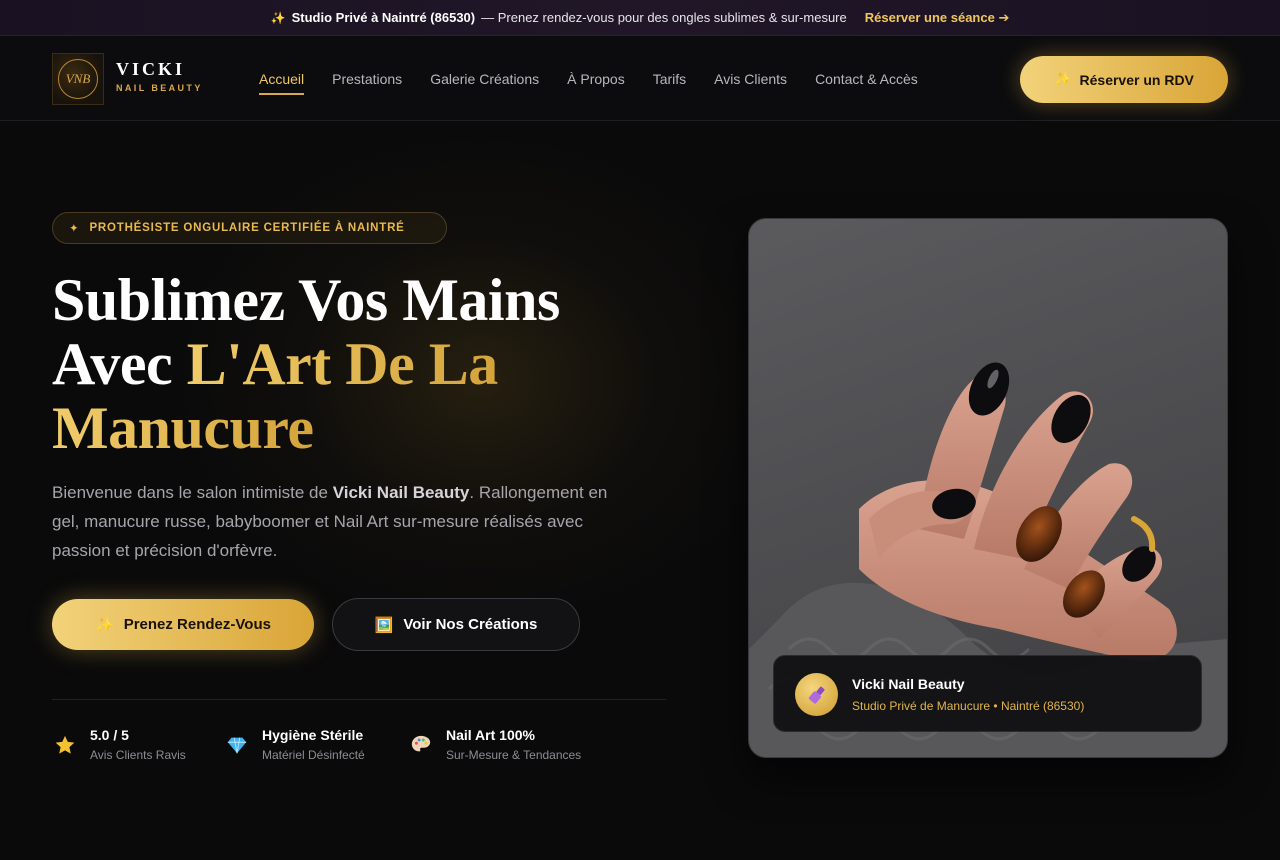 The width and height of the screenshot is (1280, 860). I want to click on stat-hygiene-sub: Matériel Désinfecté, so click(313, 755).